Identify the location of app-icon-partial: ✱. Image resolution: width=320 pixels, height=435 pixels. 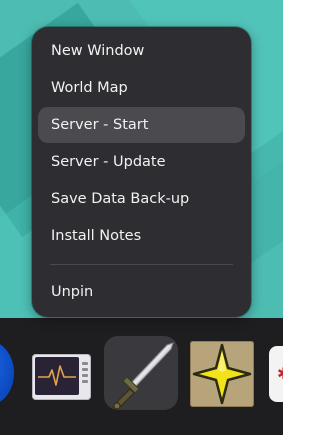
(276, 374).